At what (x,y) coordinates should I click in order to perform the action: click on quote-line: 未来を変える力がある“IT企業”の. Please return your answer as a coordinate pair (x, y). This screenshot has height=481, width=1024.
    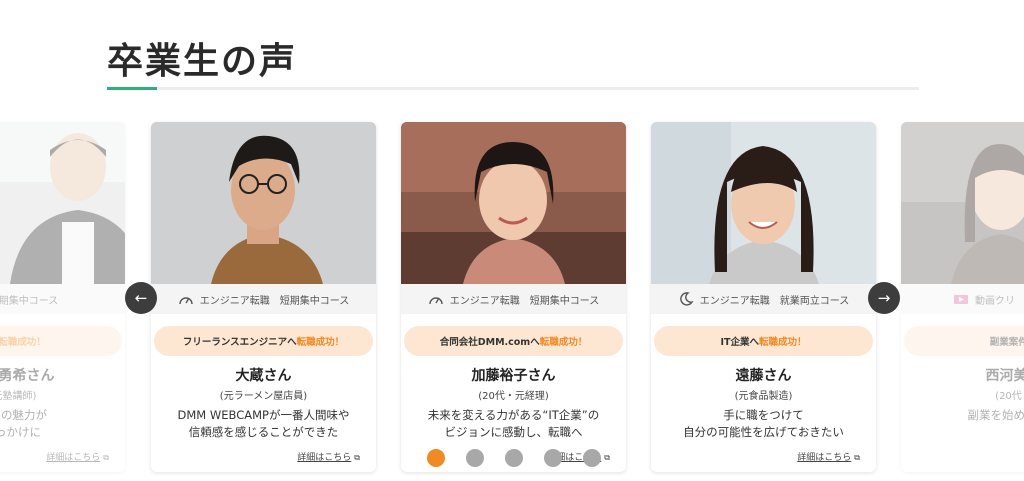
    Looking at the image, I should click on (513, 415).